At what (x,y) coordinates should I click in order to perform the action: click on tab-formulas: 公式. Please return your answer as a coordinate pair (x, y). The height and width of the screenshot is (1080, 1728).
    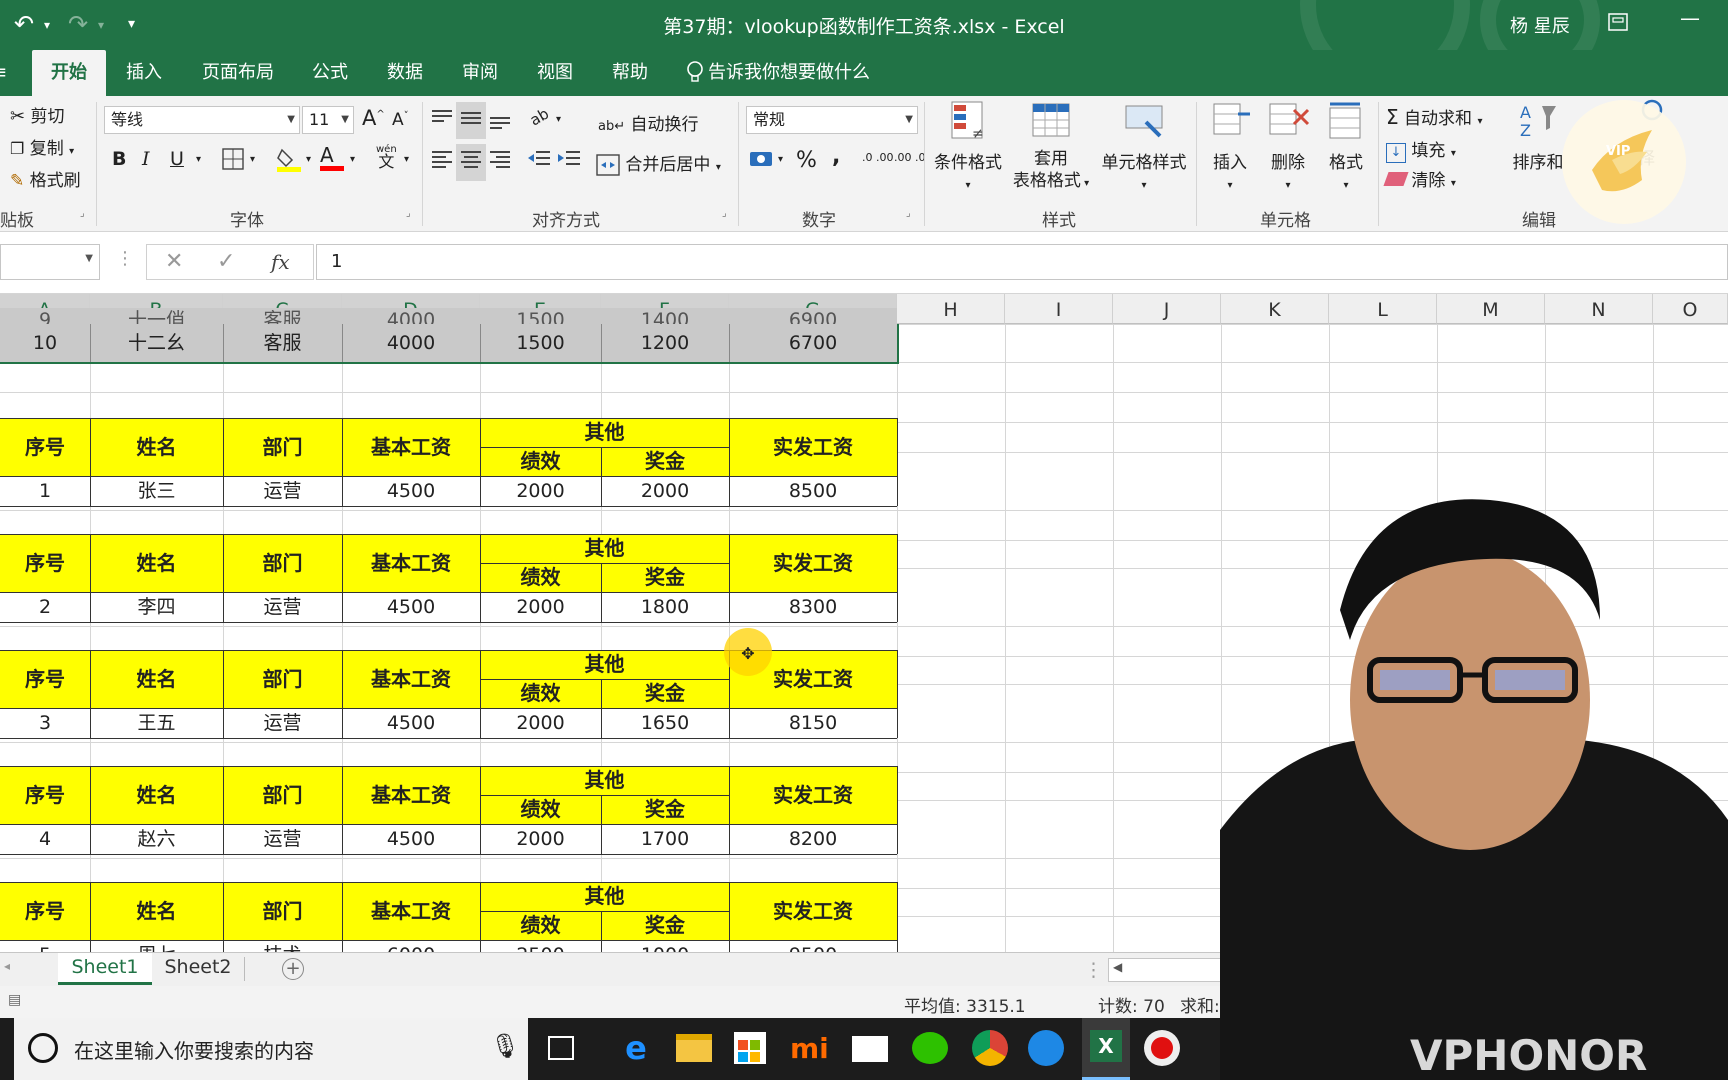
    Looking at the image, I should click on (330, 73).